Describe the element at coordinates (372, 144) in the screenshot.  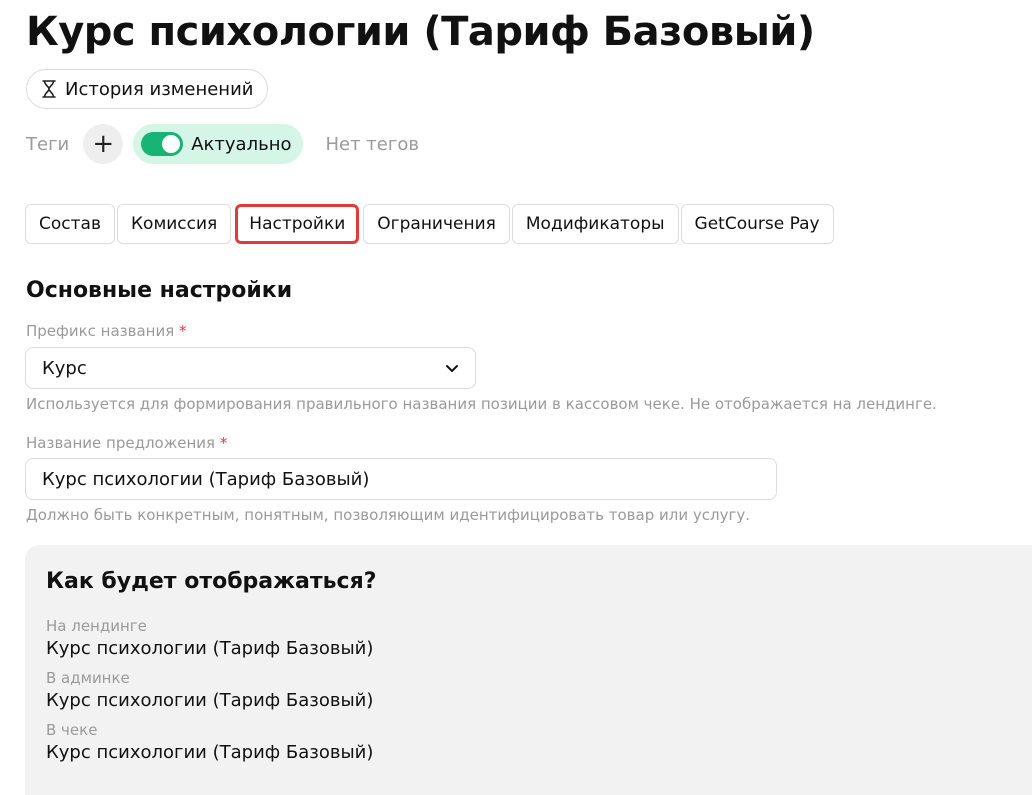
I see `no-tags-text: Нет тегов` at that location.